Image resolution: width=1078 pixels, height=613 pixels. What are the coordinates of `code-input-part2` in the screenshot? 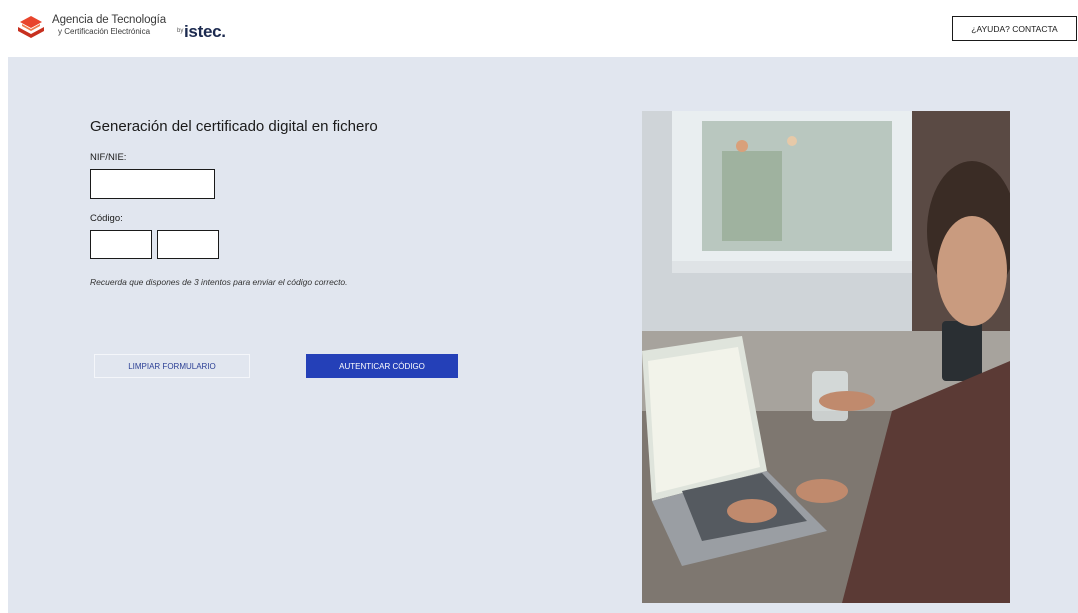 It's located at (188, 244).